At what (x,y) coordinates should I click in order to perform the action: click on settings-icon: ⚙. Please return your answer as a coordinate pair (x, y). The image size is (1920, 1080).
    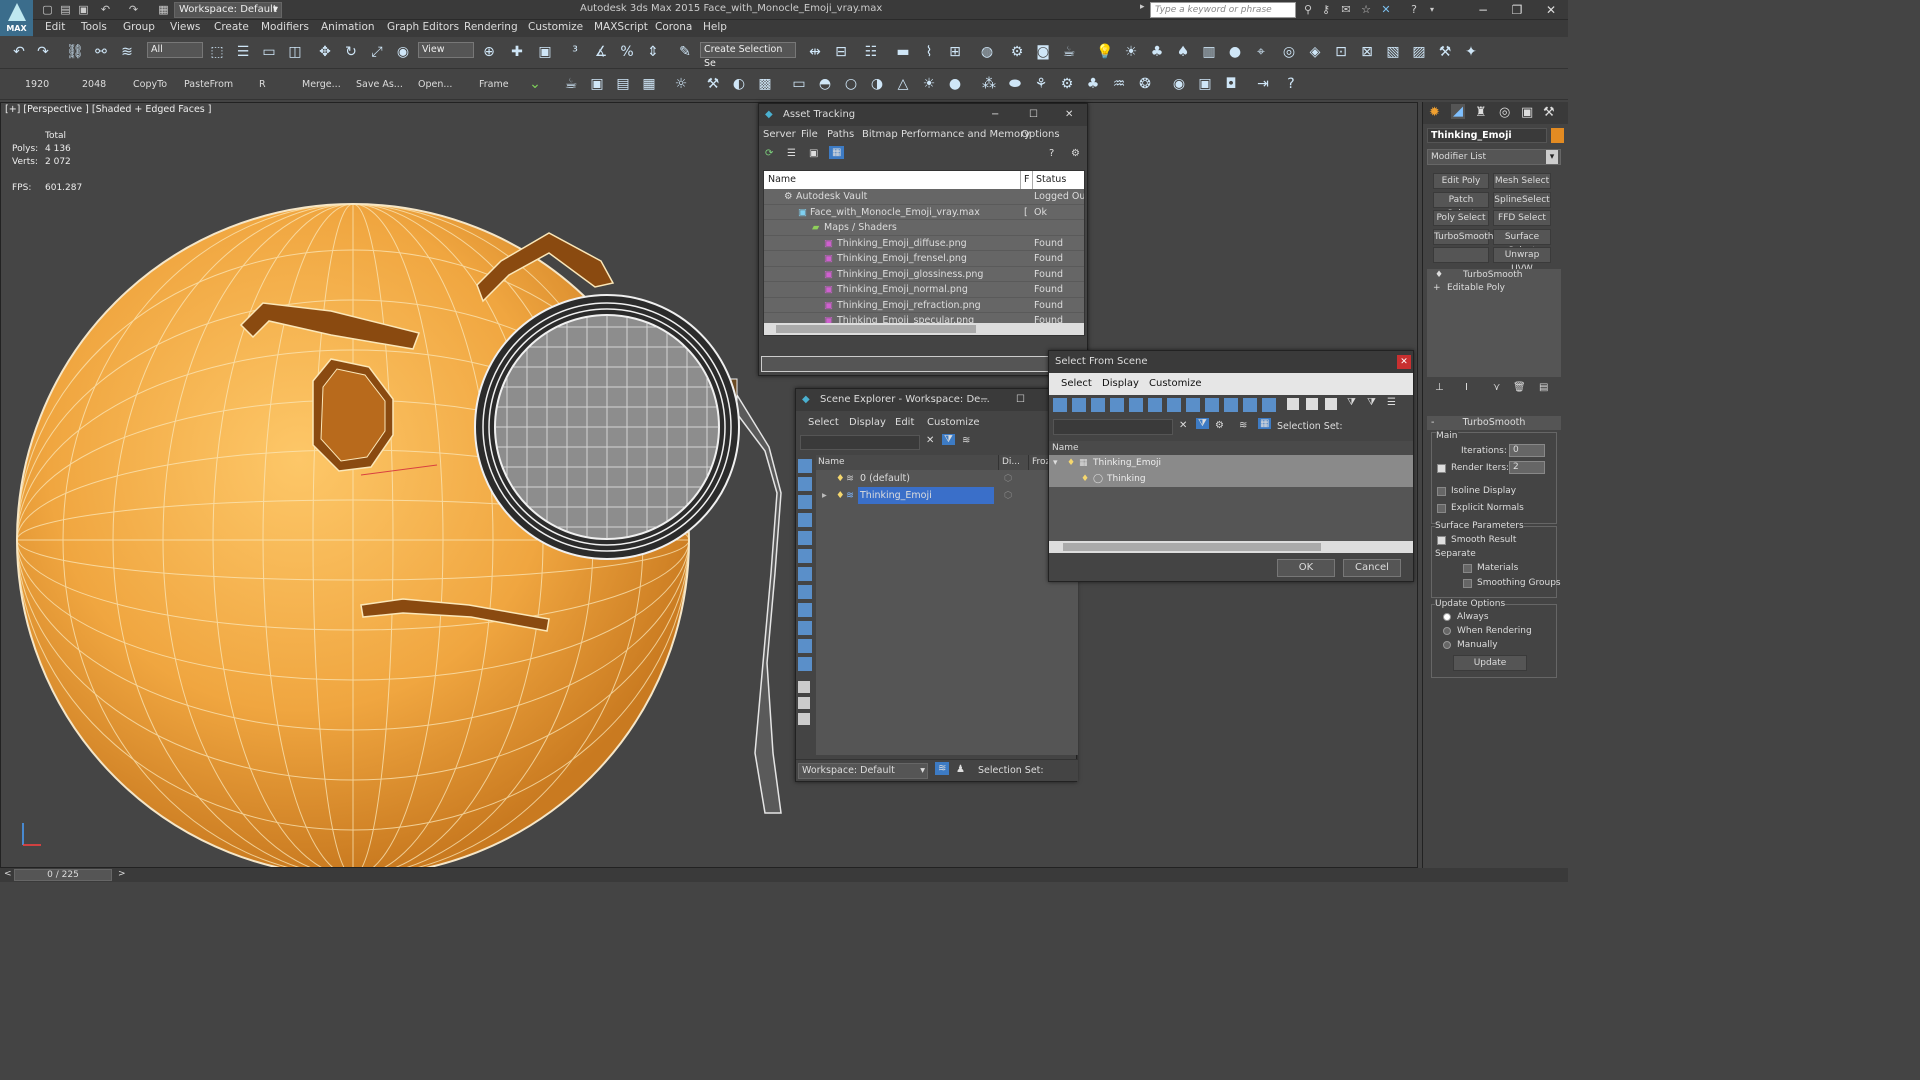
    Looking at the image, I should click on (1075, 153).